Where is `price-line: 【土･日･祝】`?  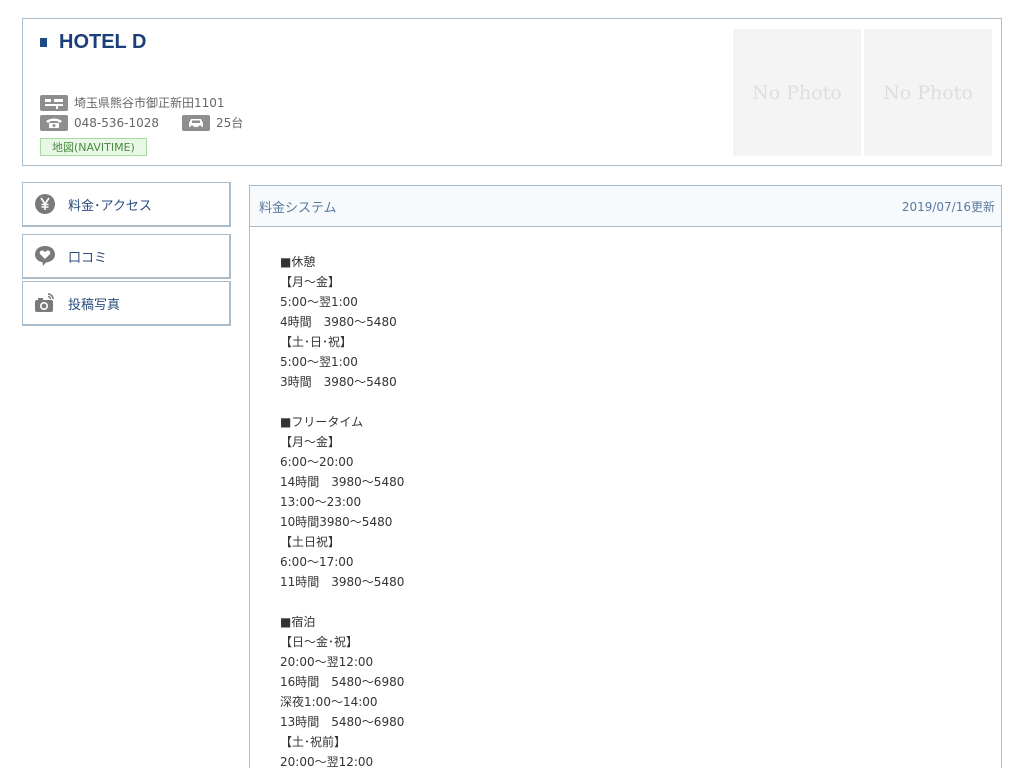 price-line: 【土･日･祝】 is located at coordinates (316, 342).